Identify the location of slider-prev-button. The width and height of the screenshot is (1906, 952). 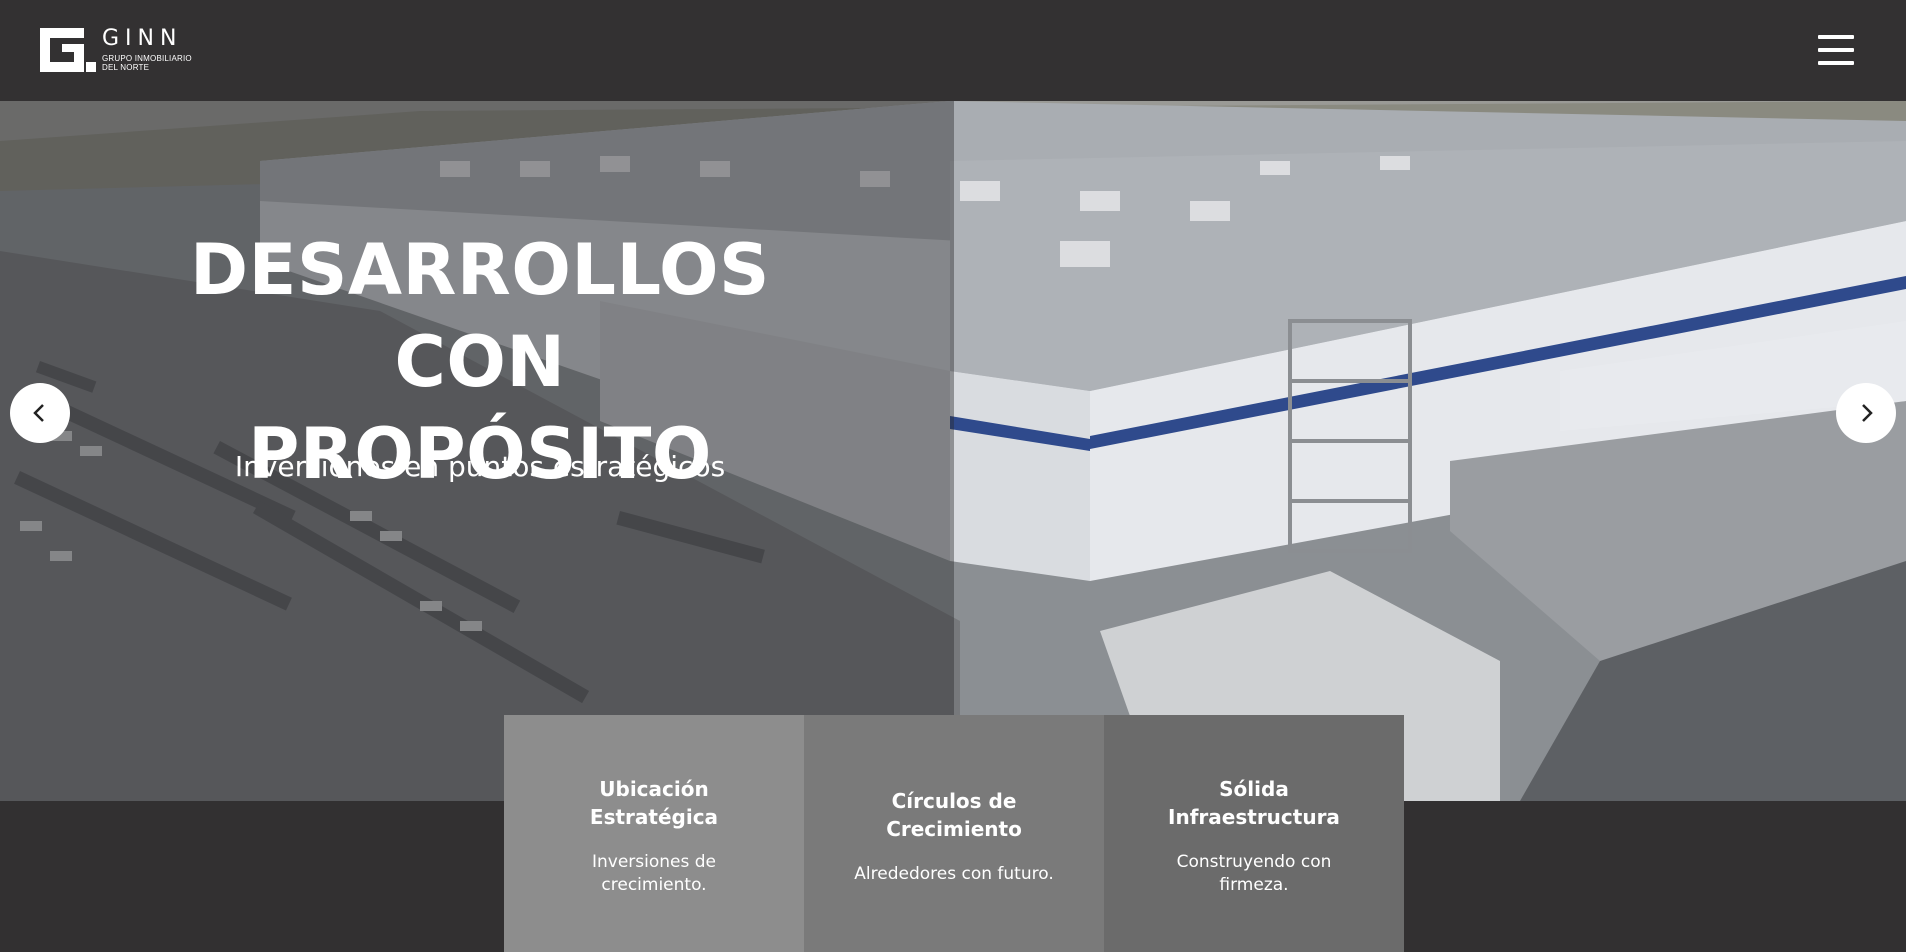
(40, 413).